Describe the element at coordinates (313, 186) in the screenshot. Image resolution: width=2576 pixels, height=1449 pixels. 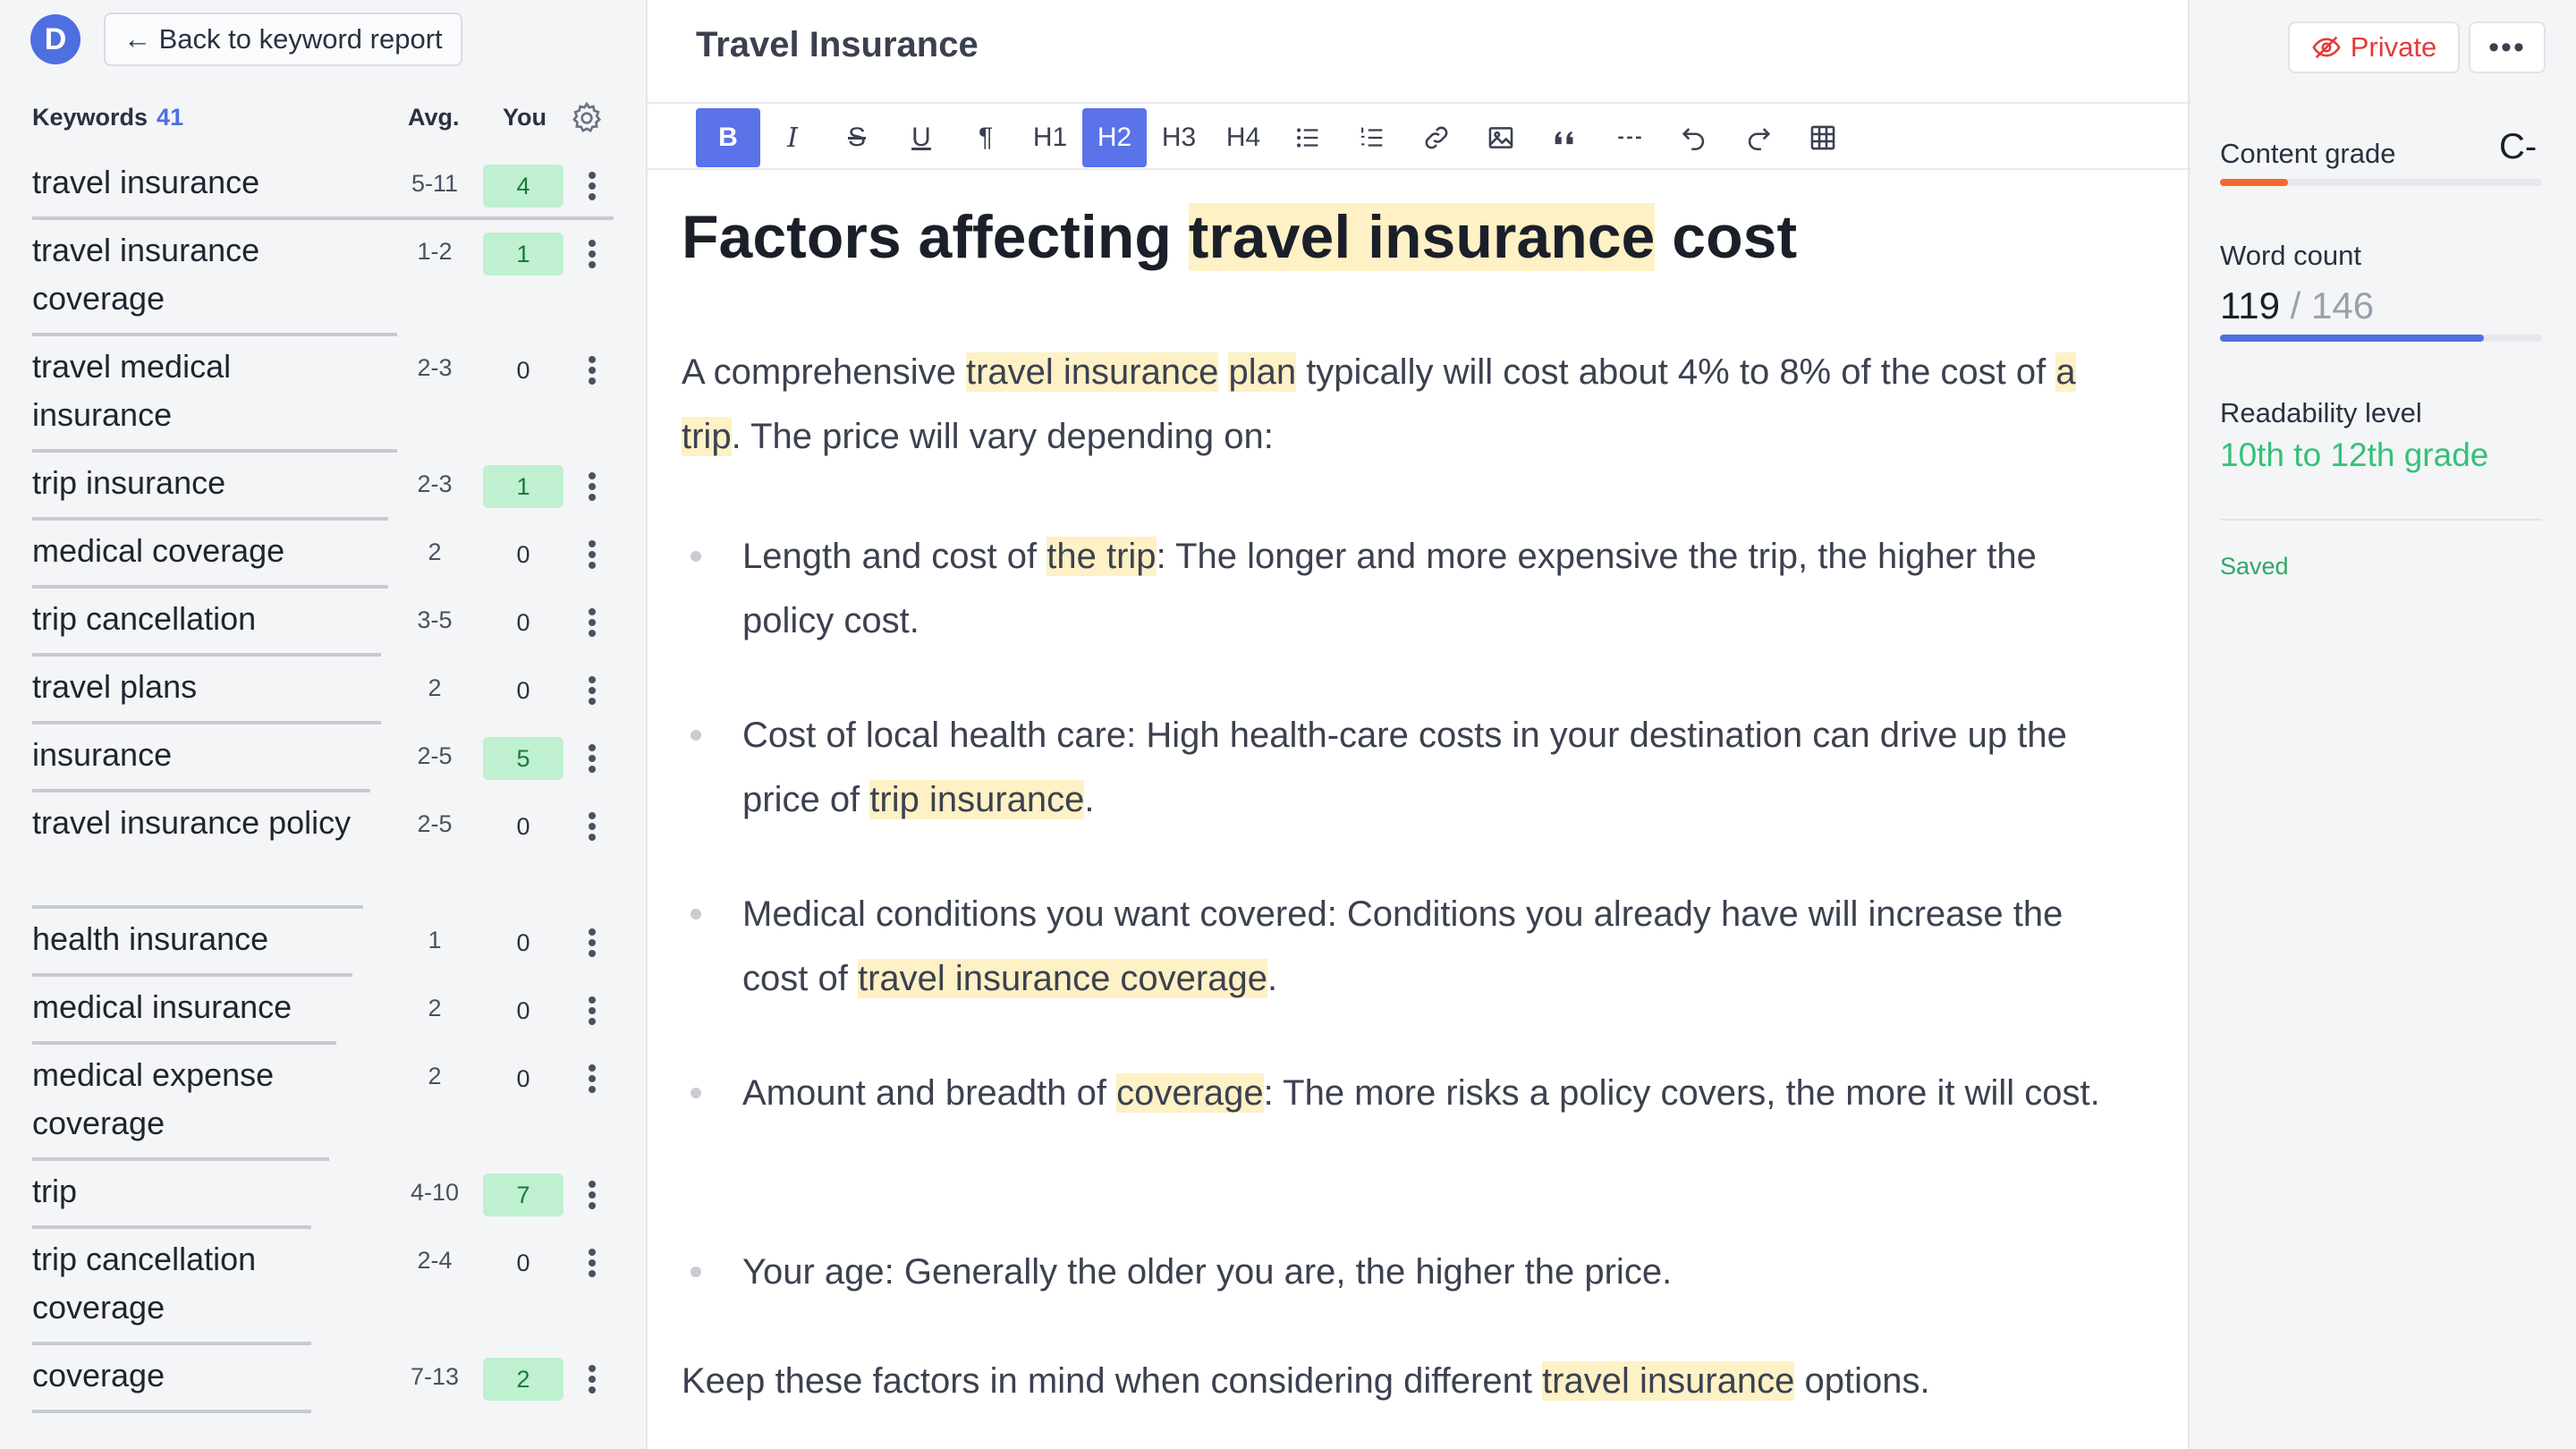
I see `keyword-row: travel insurance 5-11 4` at that location.